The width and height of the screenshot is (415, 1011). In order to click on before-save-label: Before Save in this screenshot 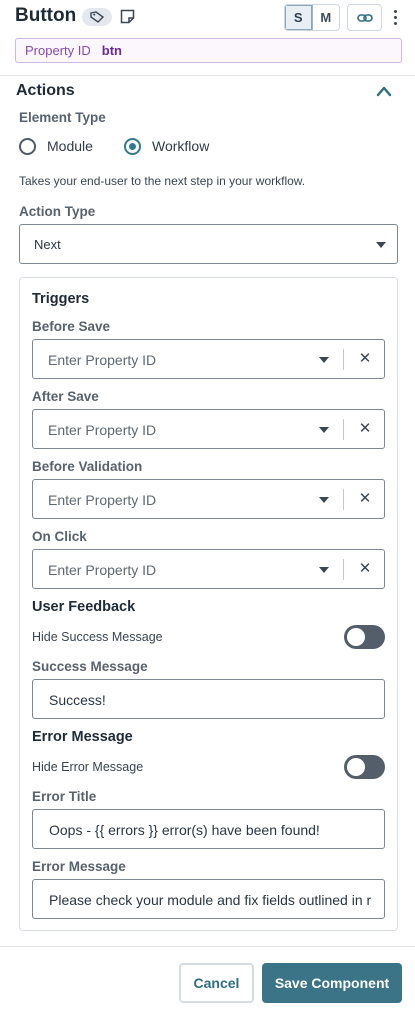, I will do `click(71, 326)`.